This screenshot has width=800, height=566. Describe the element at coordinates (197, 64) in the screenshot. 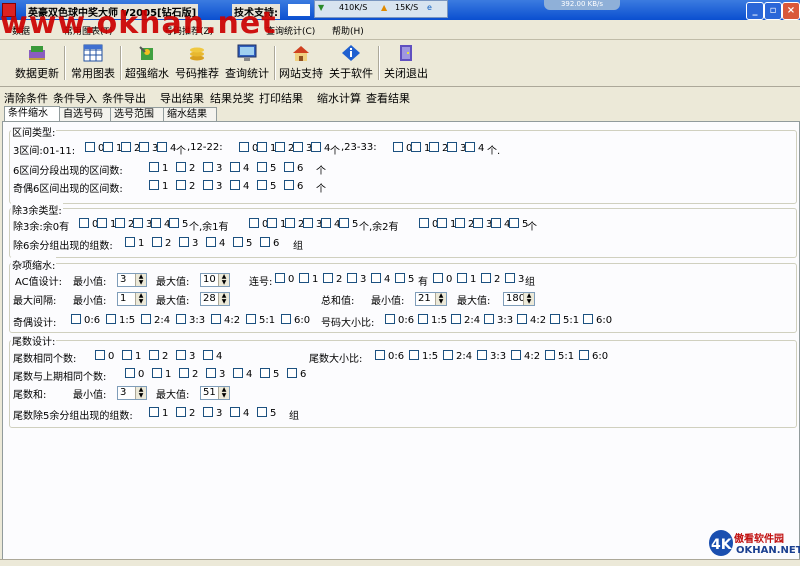

I see `toolbar-recommend-button: 号码推荐` at that location.